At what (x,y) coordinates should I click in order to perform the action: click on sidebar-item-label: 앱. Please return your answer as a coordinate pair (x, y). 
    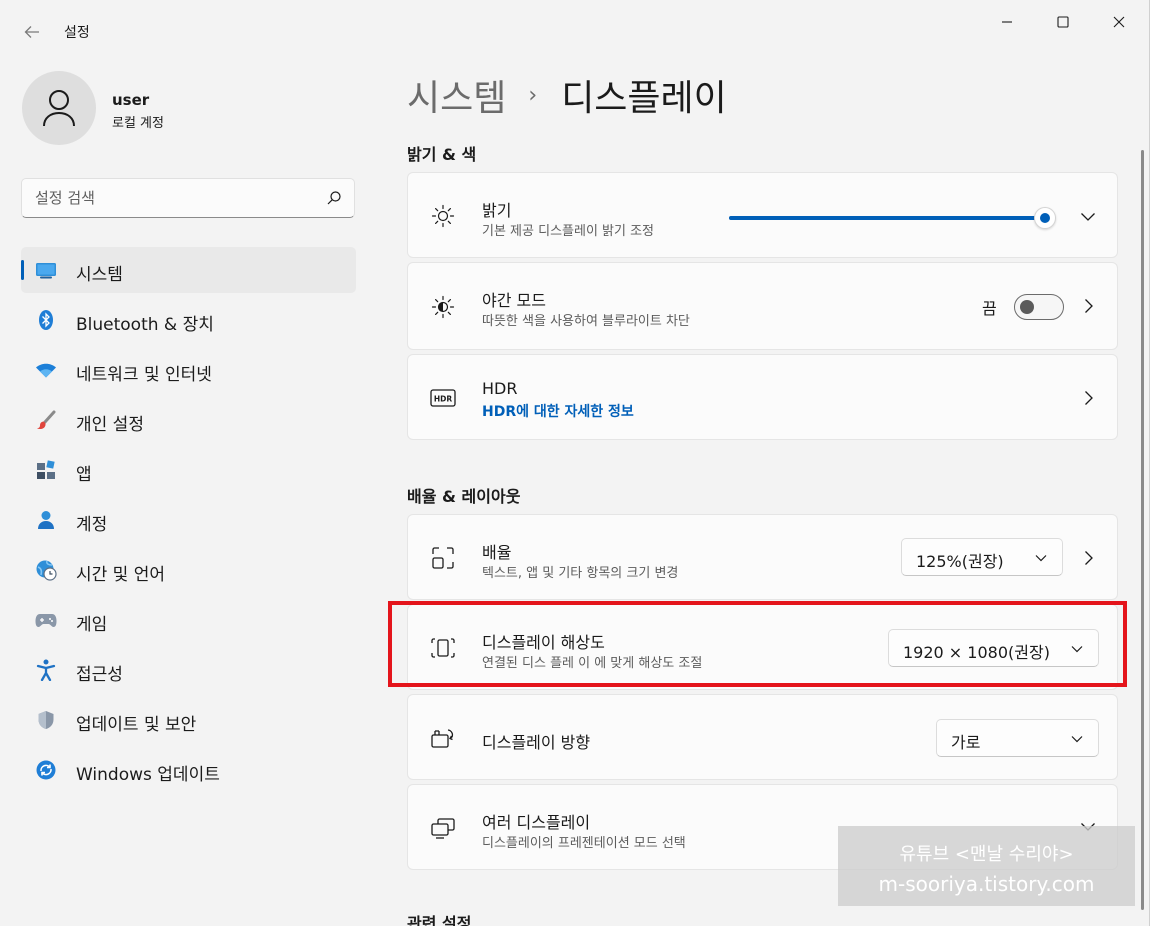
    Looking at the image, I should click on (84, 475).